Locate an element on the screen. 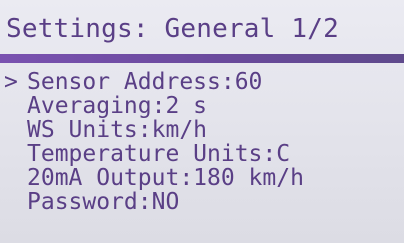 This screenshot has height=243, width=404. menu-item-averaging: Averaging:2 s is located at coordinates (202, 106).